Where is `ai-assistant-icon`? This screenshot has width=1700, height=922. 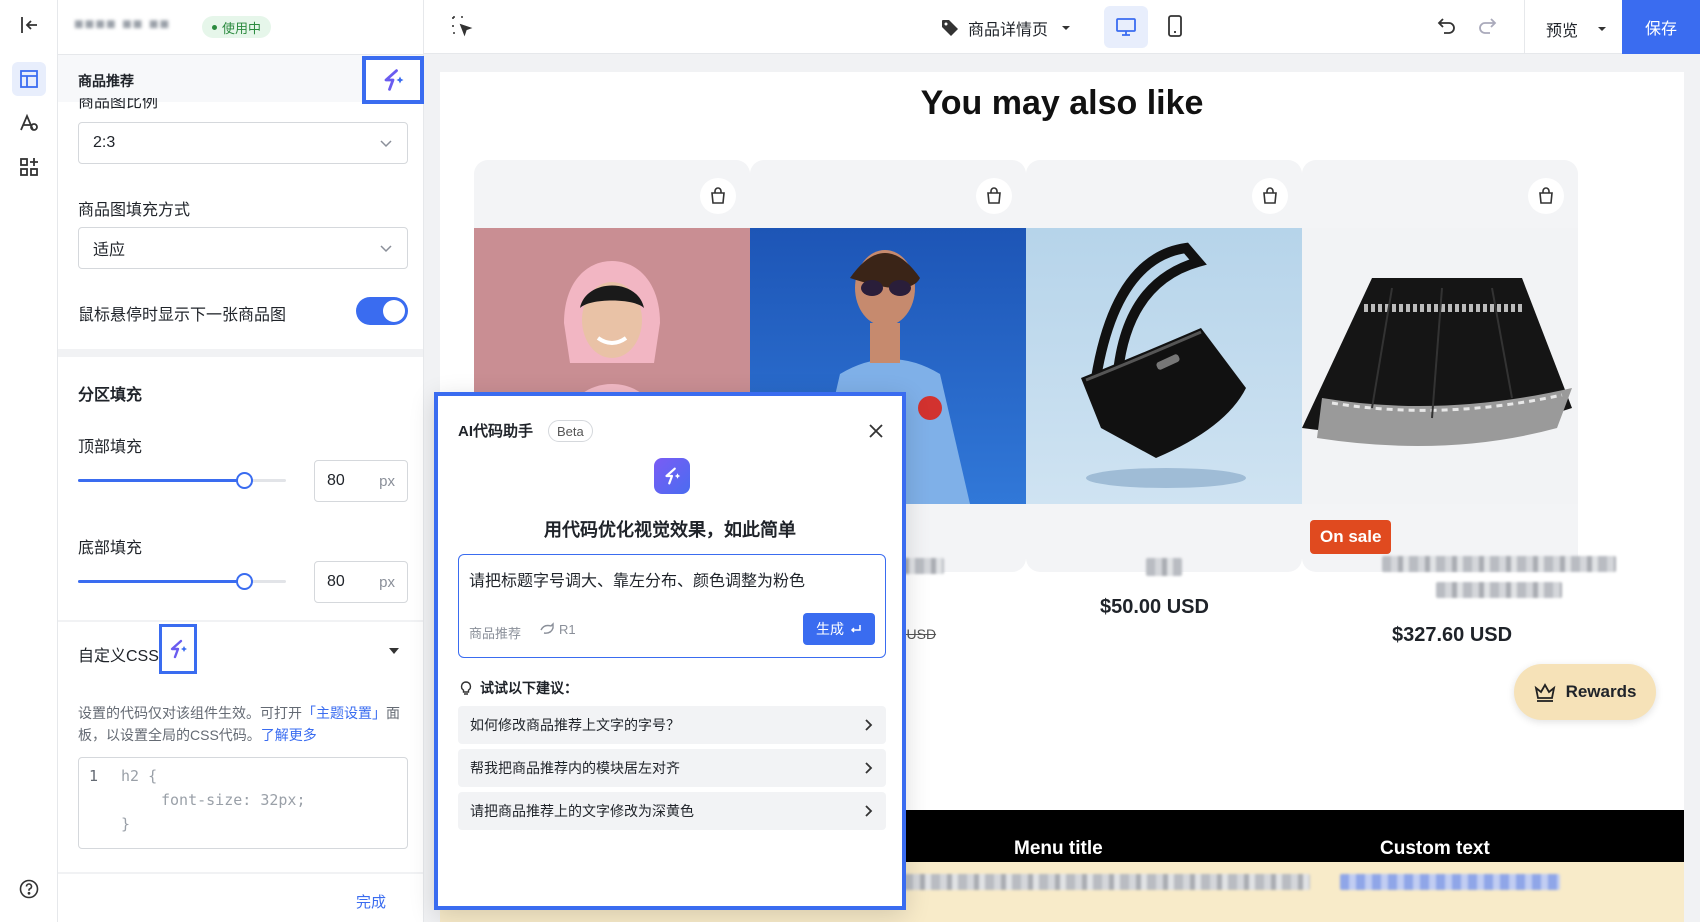 ai-assistant-icon is located at coordinates (178, 649).